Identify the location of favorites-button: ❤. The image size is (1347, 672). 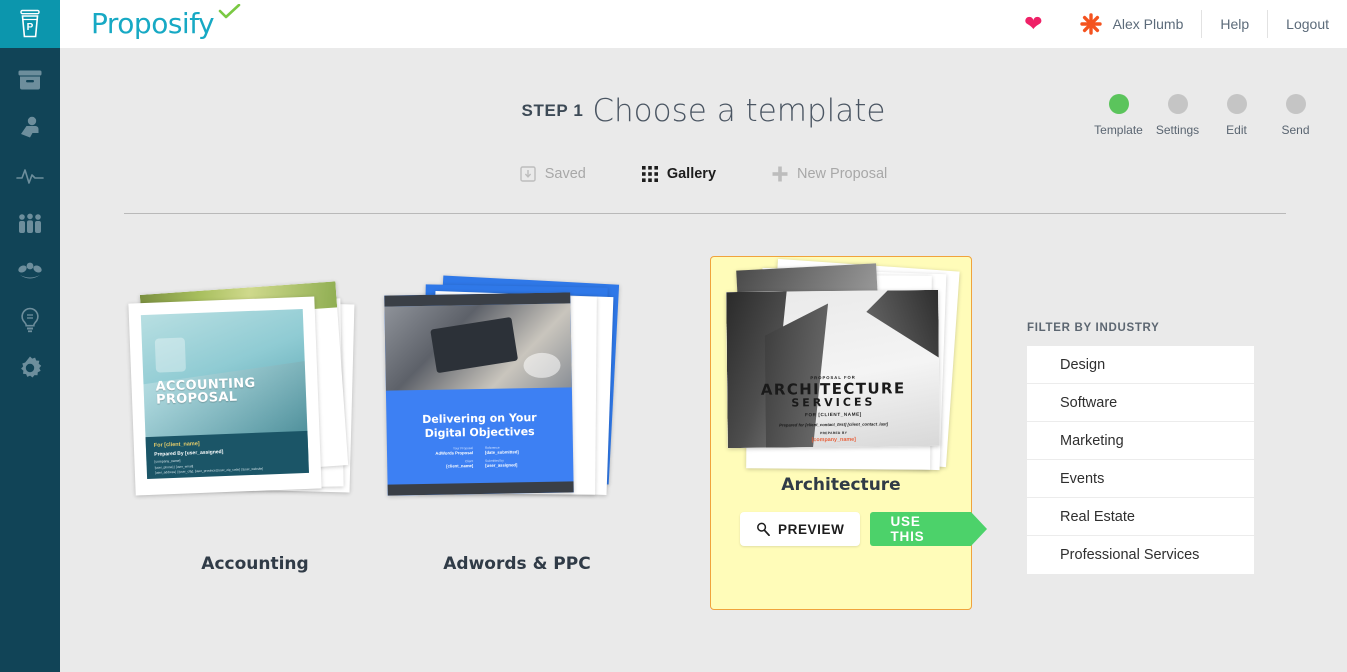
(1033, 24).